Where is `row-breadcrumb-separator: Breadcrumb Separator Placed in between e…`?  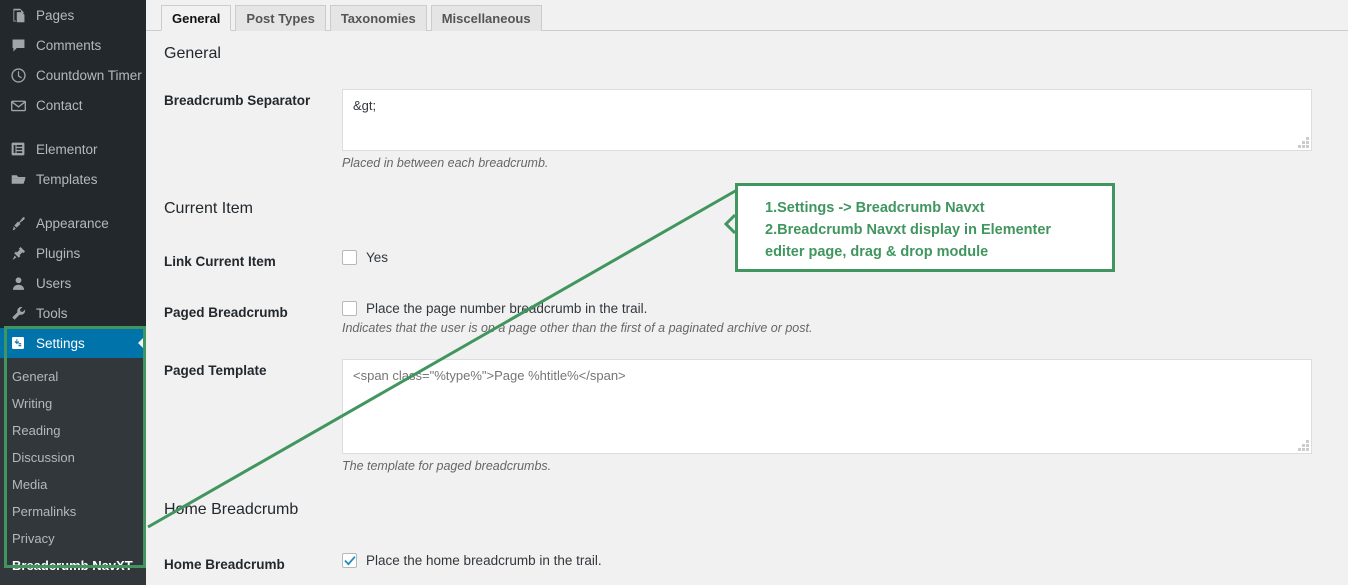
row-breadcrumb-separator: Breadcrumb Separator Placed in between e… is located at coordinates (747, 129).